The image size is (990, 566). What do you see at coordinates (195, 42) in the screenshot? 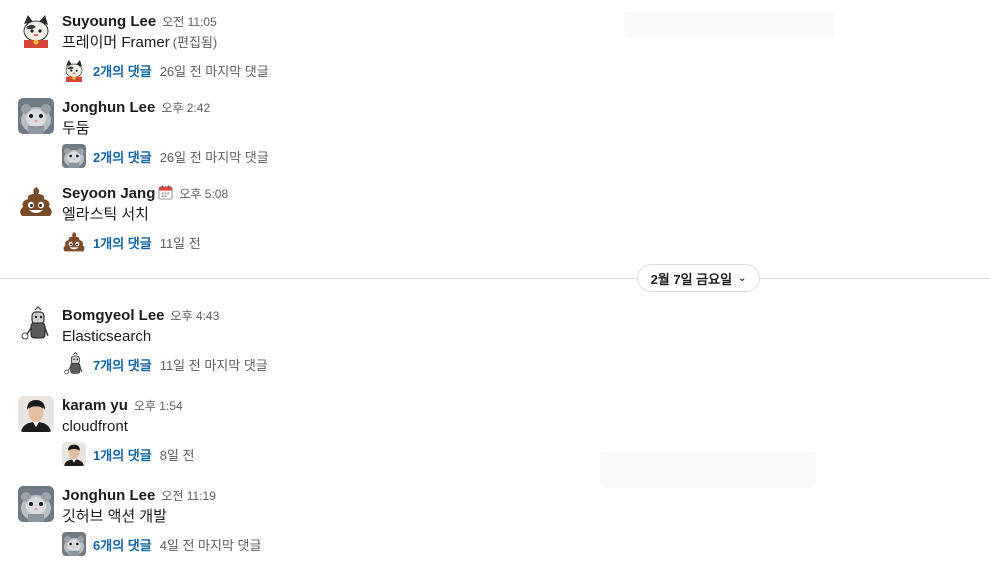
I see `edited-label: (편집됨)` at bounding box center [195, 42].